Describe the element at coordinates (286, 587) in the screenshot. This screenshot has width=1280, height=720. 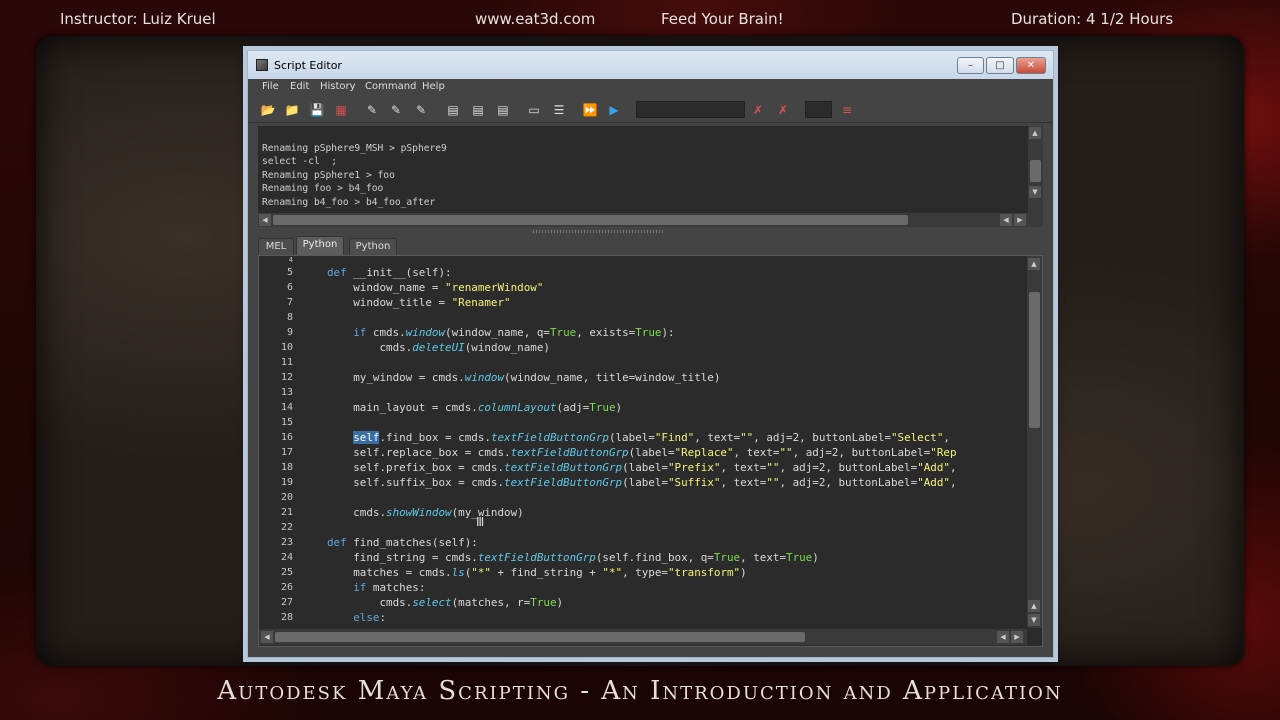
I see `line-number: 26` at that location.